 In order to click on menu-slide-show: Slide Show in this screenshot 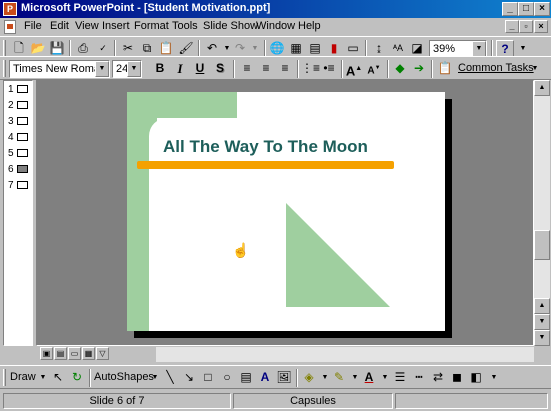, I will do `click(230, 26)`.